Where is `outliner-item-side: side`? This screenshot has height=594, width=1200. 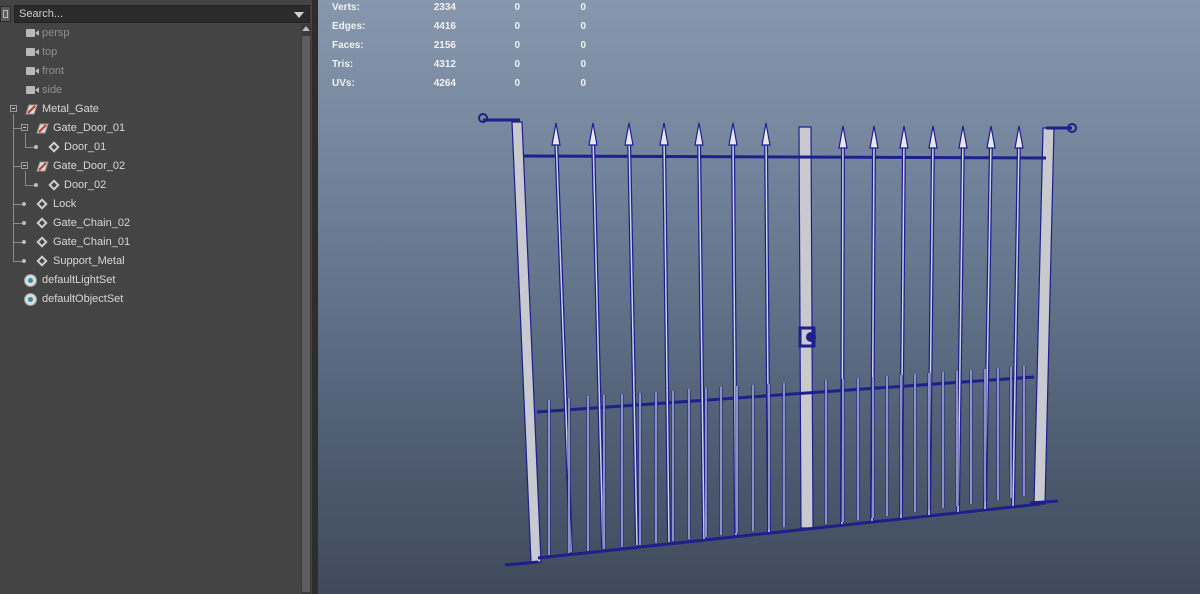 outliner-item-side: side is located at coordinates (150, 90).